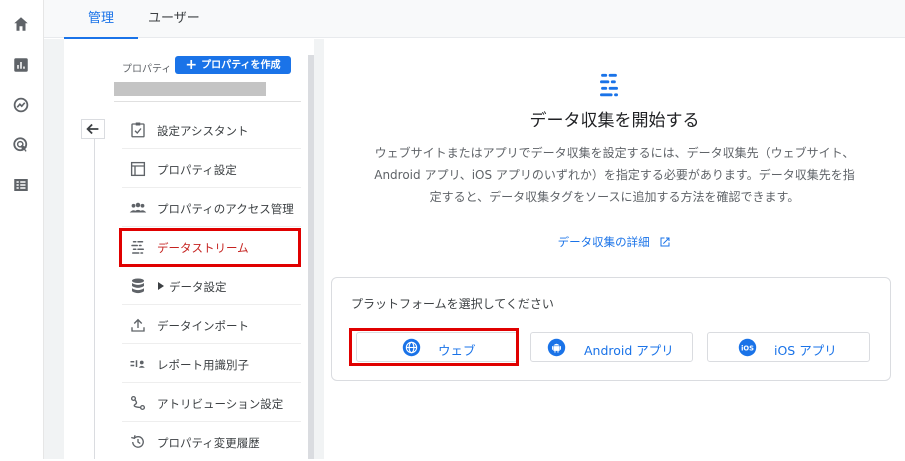  Describe the element at coordinates (211, 208) in the screenshot. I see `sidebar-item-access-management: プロパティのアクセス管理` at that location.